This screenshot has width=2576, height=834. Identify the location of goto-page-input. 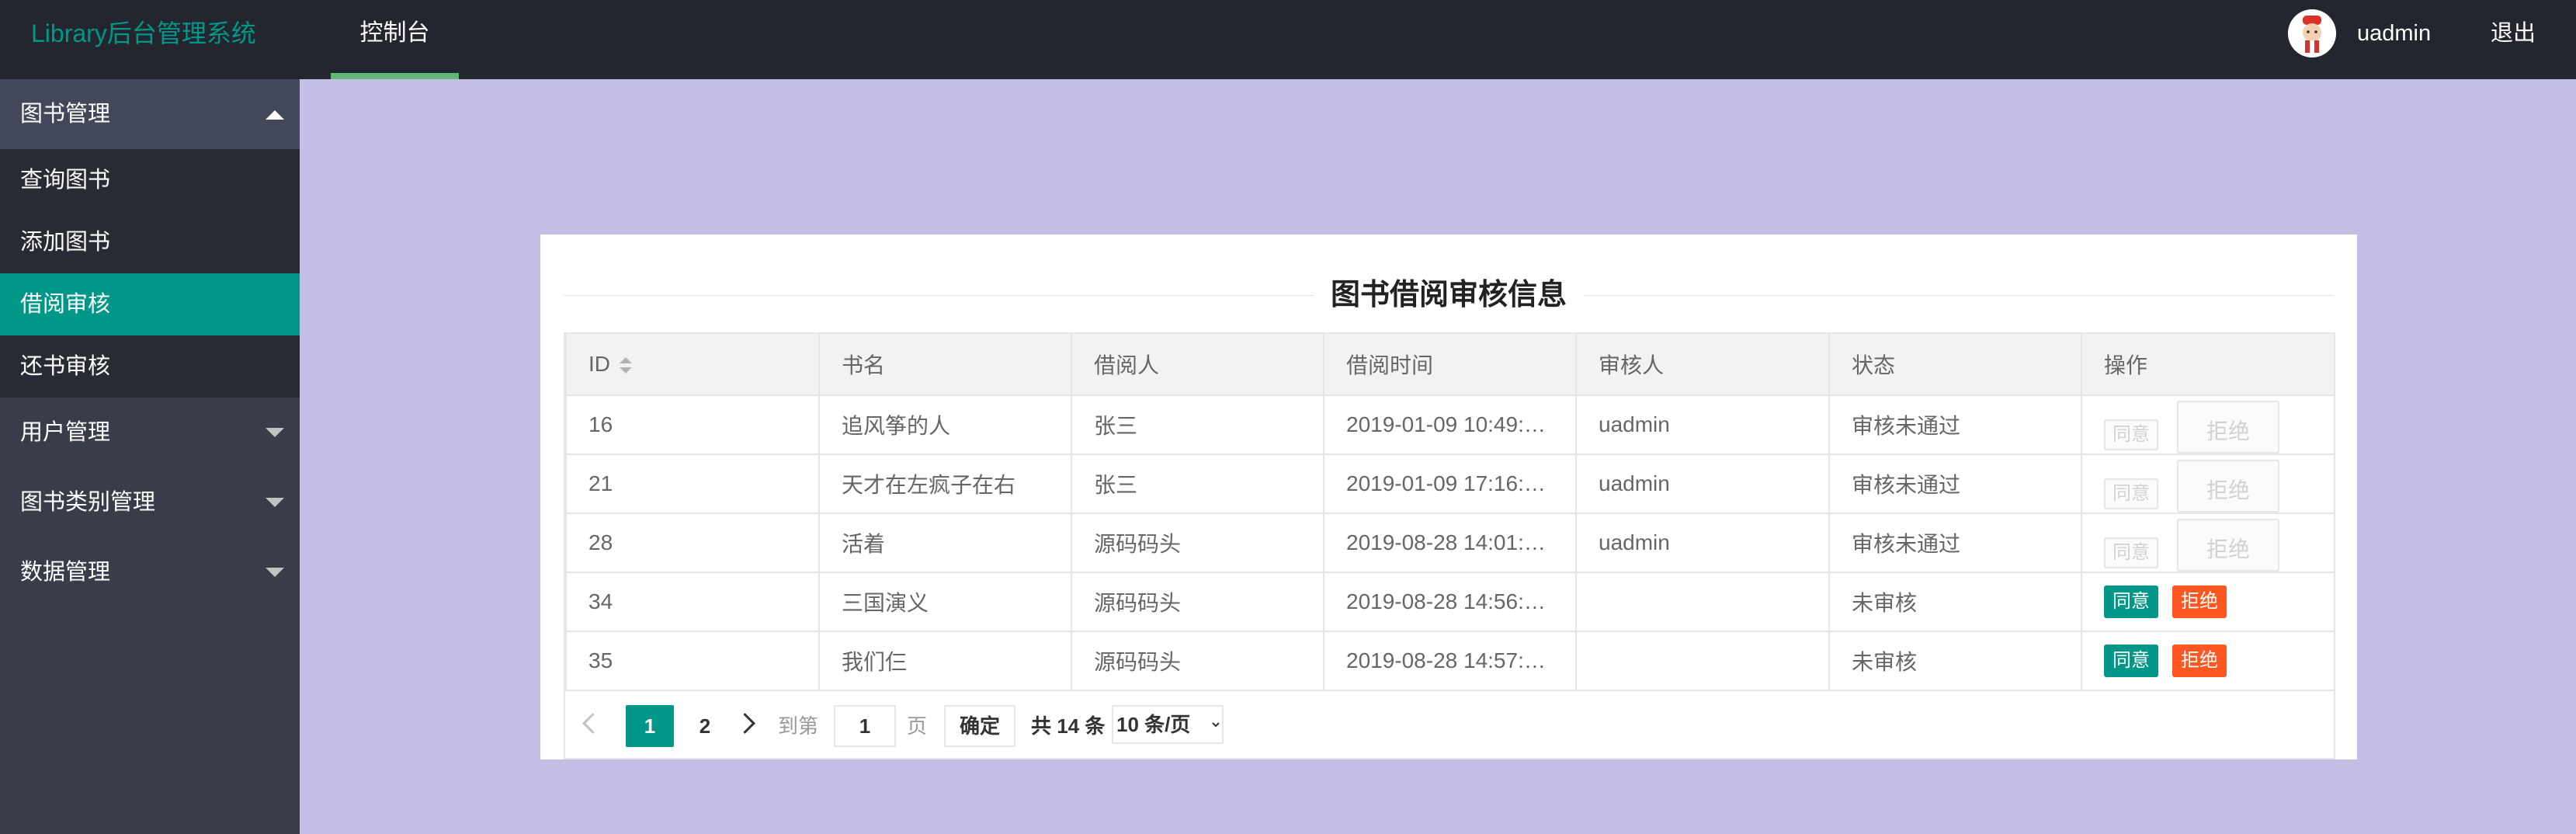
(865, 726).